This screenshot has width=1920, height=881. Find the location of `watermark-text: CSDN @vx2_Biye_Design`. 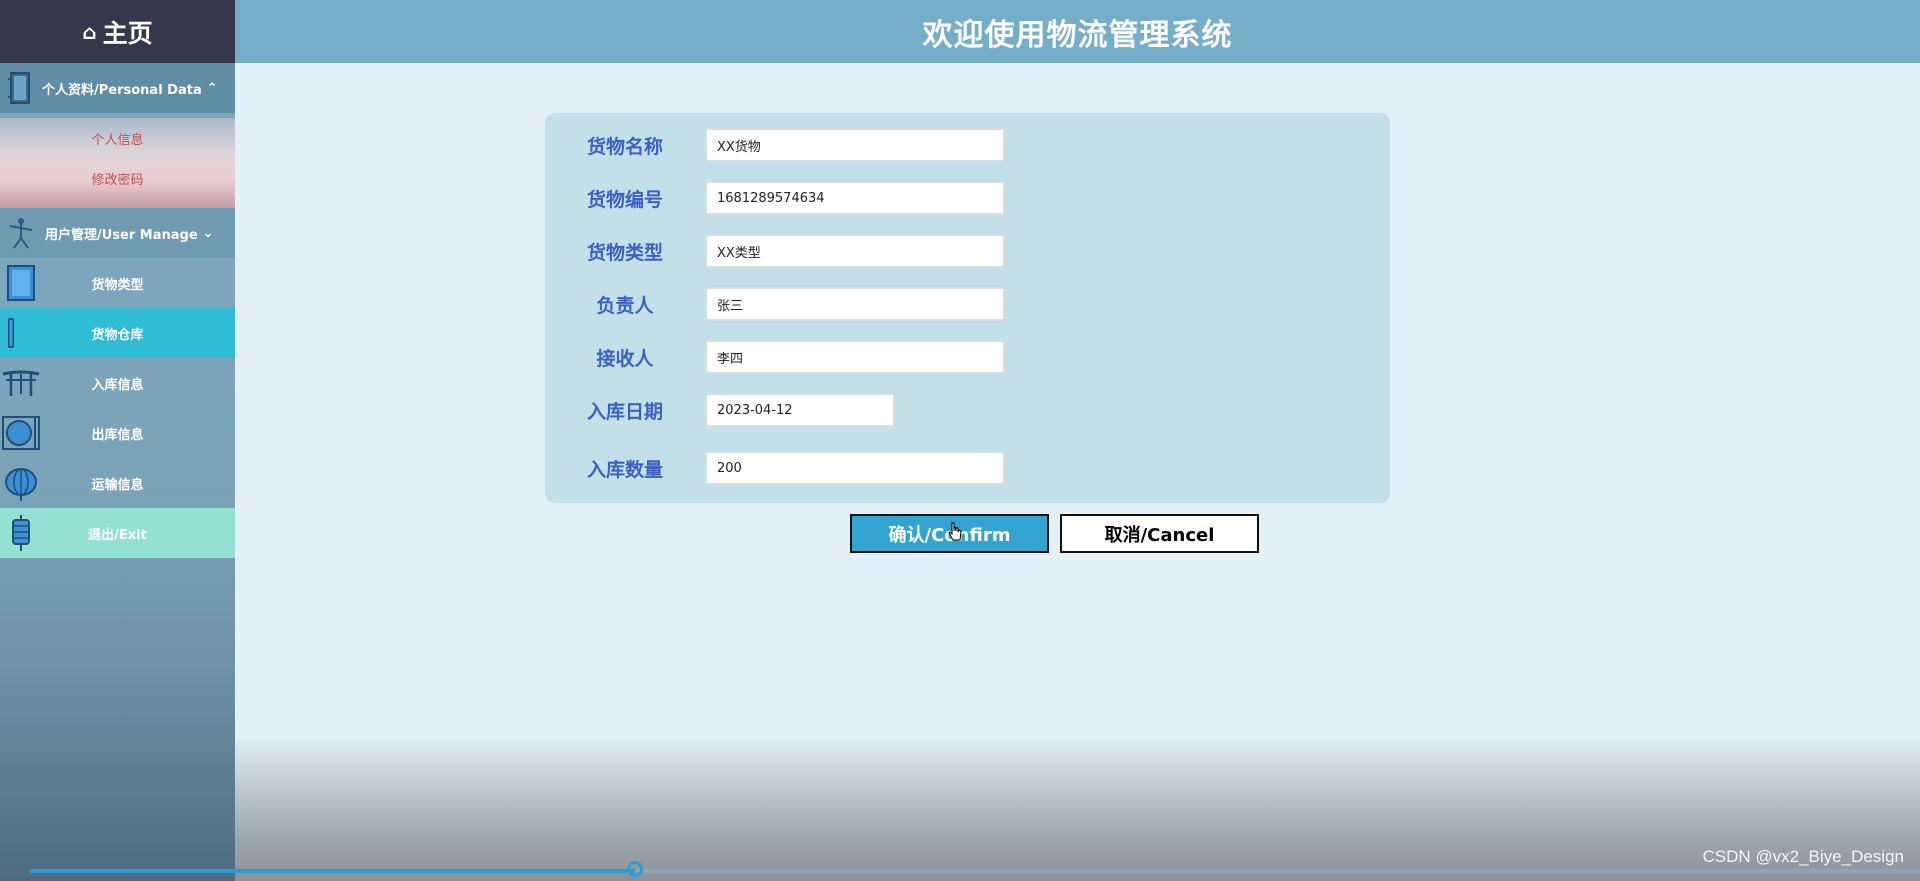

watermark-text: CSDN @vx2_Biye_Design is located at coordinates (1803, 856).